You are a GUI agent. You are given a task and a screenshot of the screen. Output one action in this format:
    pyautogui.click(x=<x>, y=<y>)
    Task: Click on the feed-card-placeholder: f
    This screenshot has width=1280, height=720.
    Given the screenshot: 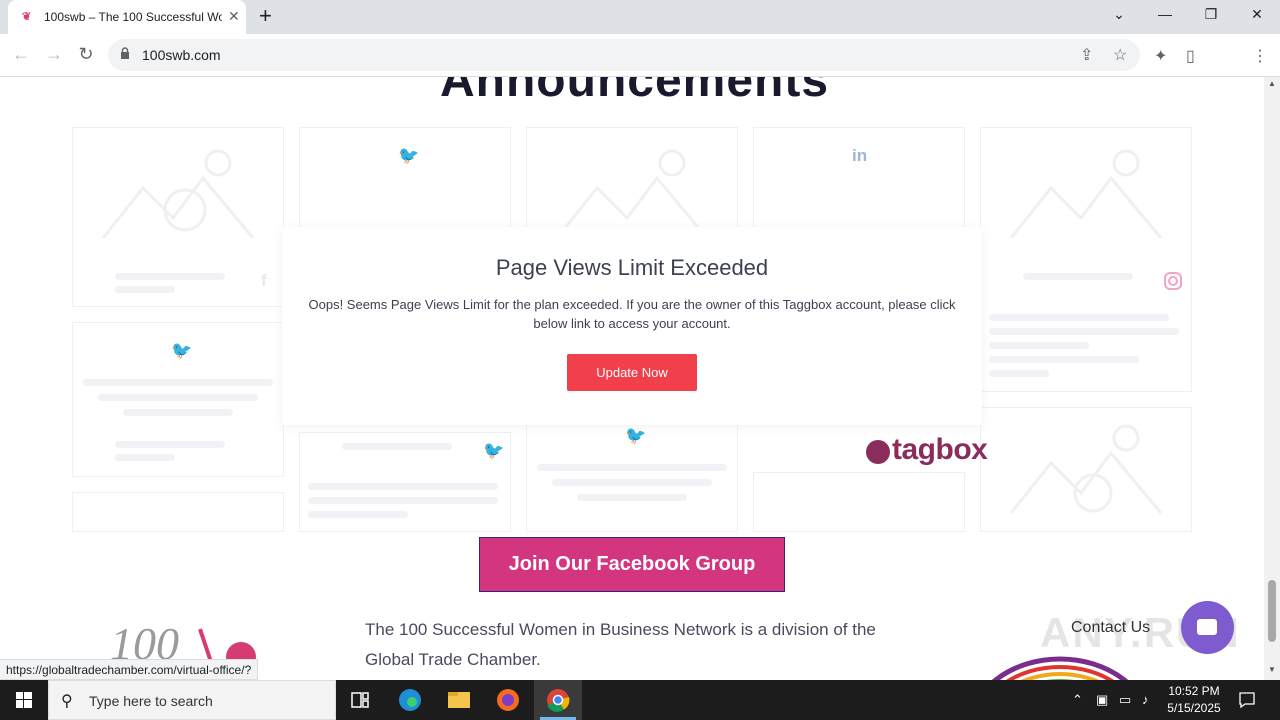 What is the action you would take?
    pyautogui.click(x=178, y=217)
    